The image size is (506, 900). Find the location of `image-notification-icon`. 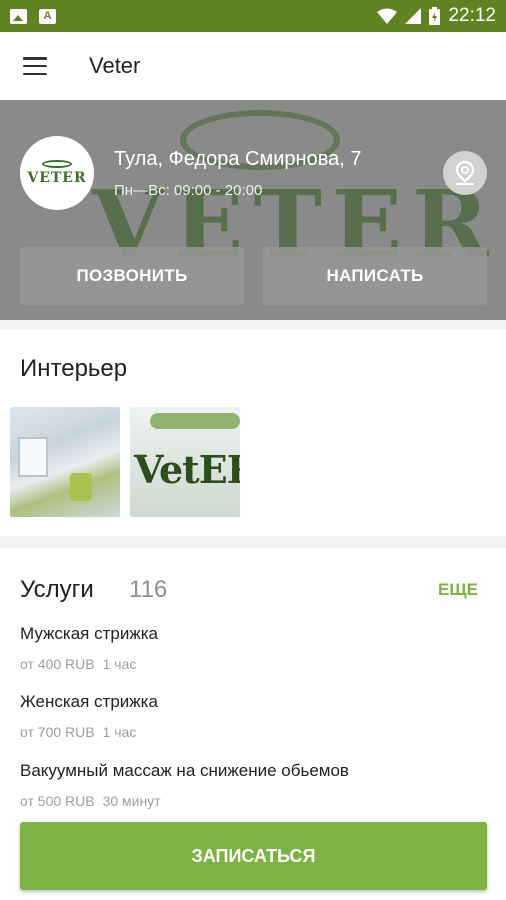

image-notification-icon is located at coordinates (18, 16).